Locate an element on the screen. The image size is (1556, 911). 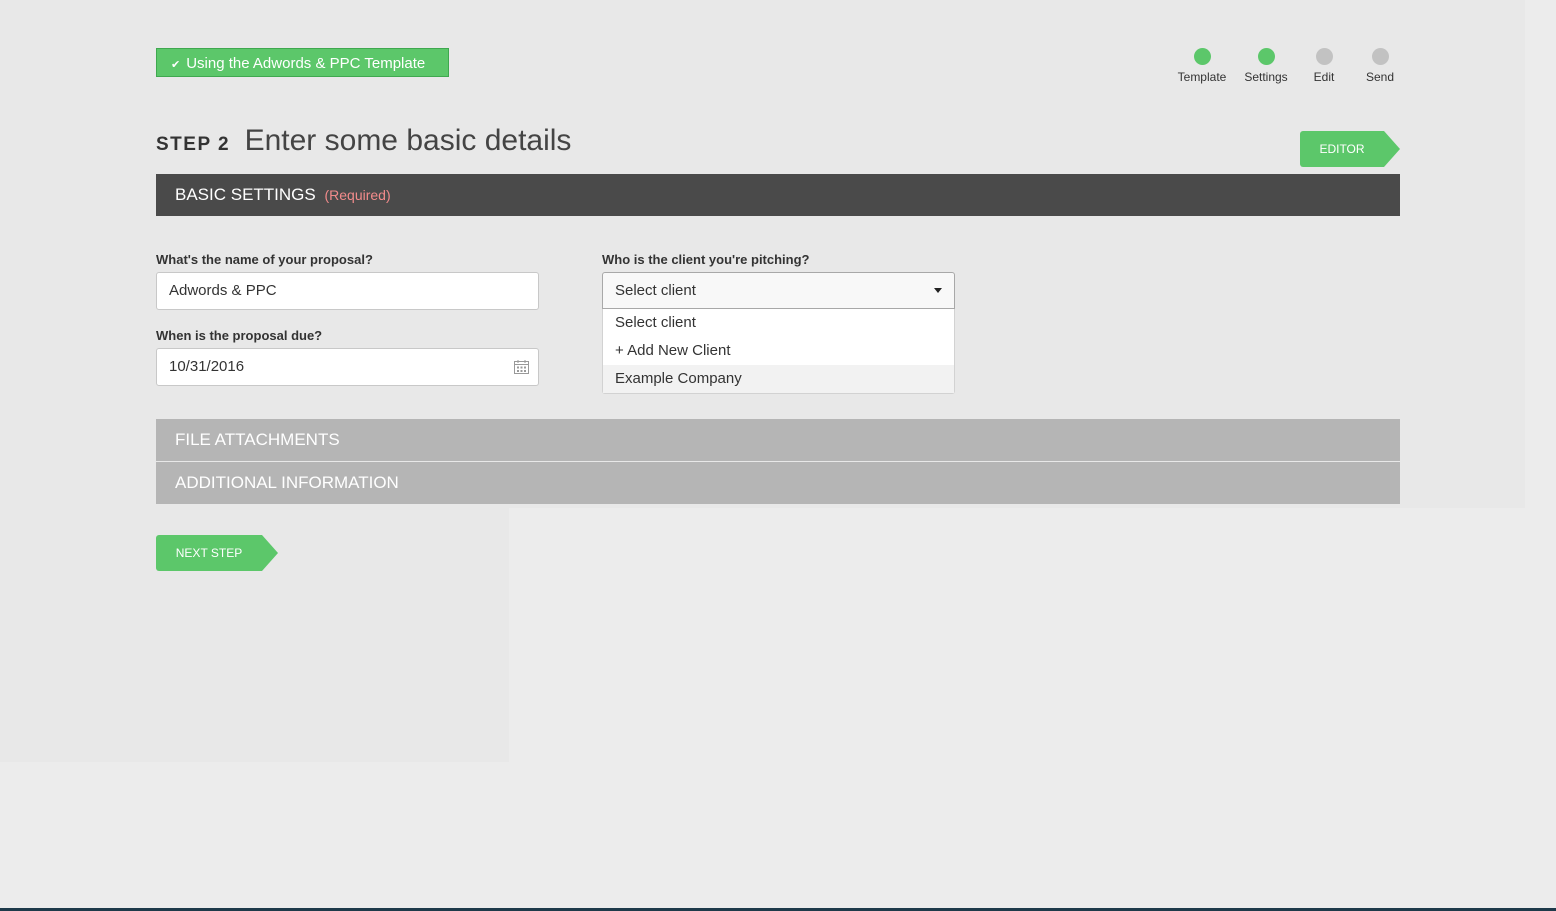
progress-step-label: Template is located at coordinates (1202, 77).